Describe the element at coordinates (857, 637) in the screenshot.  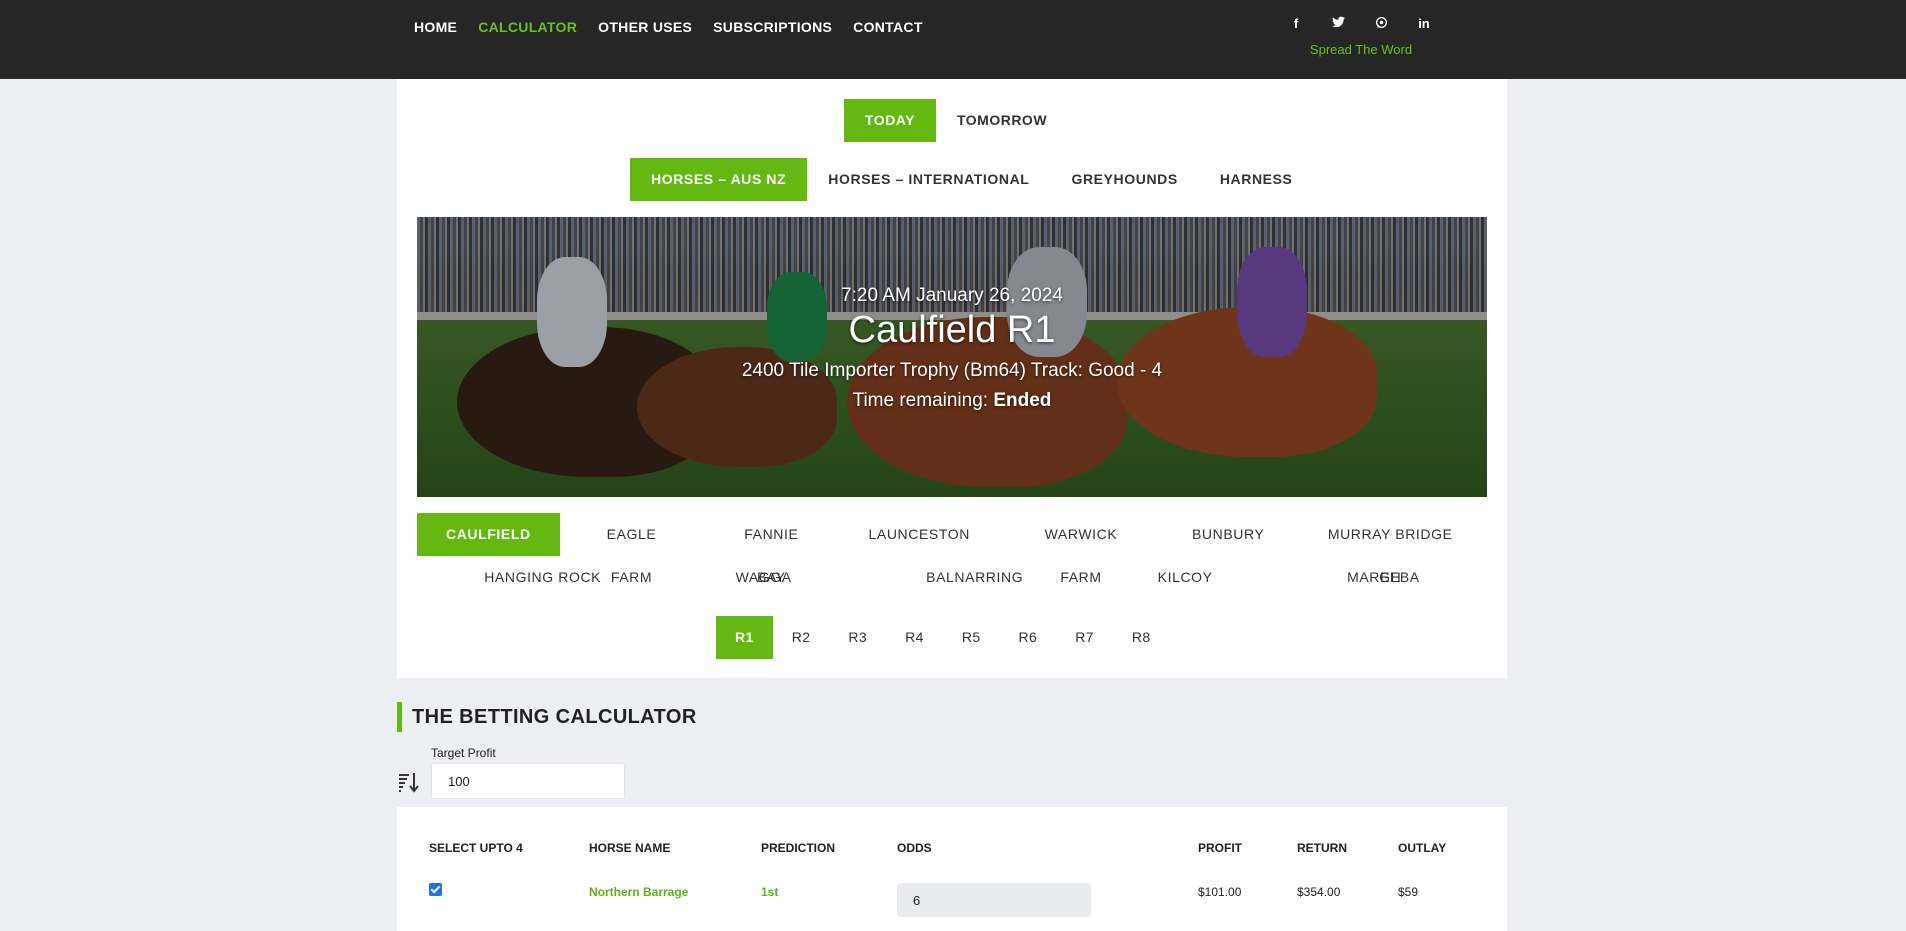
I see `race-tab-r3: R3` at that location.